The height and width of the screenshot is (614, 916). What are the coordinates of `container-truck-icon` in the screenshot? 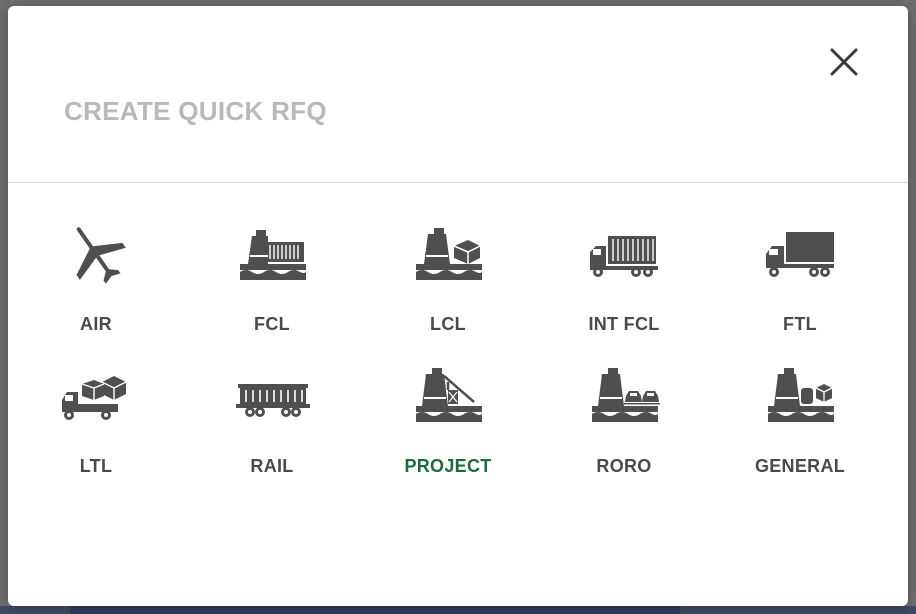 It's located at (624, 254).